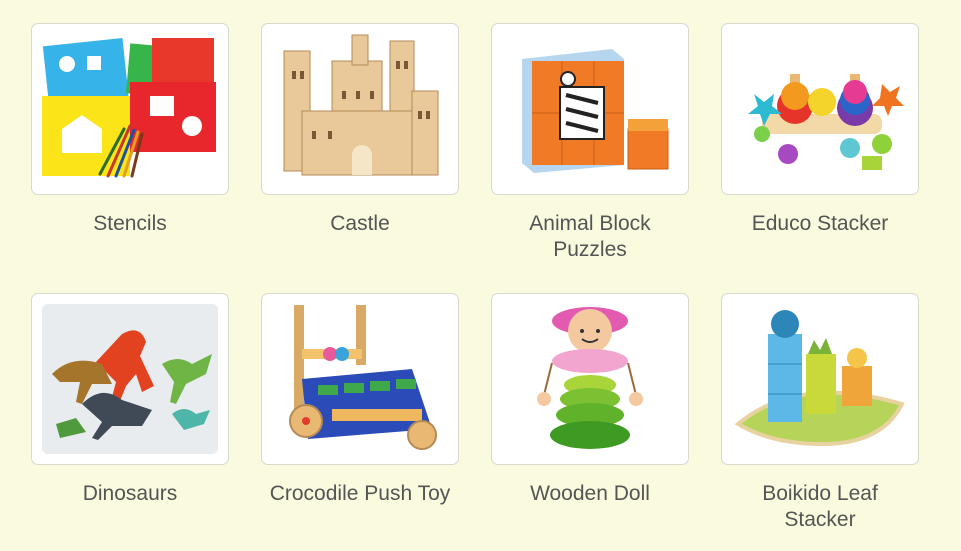 The height and width of the screenshot is (551, 961). I want to click on animal-block-puzzle-image, so click(590, 109).